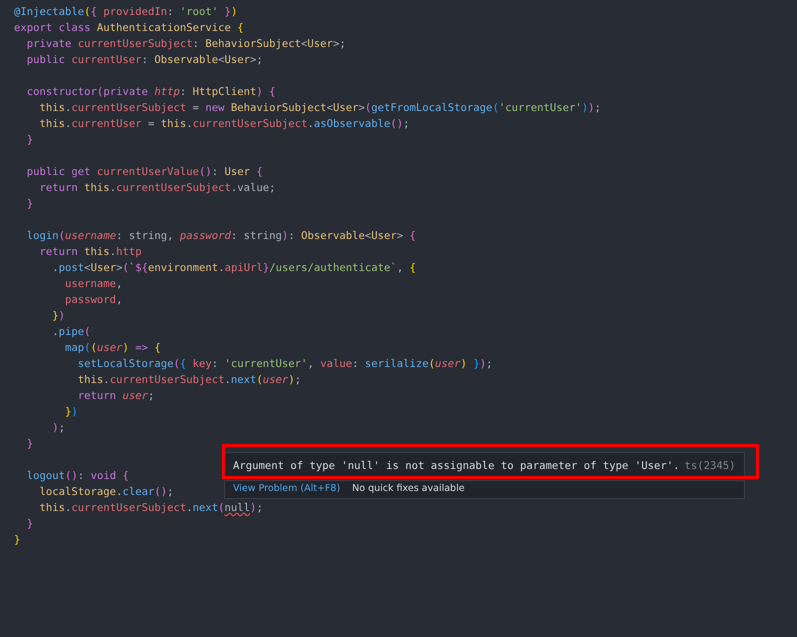 The width and height of the screenshot is (797, 637). What do you see at coordinates (71, 332) in the screenshot?
I see `code-line: .pipe(` at bounding box center [71, 332].